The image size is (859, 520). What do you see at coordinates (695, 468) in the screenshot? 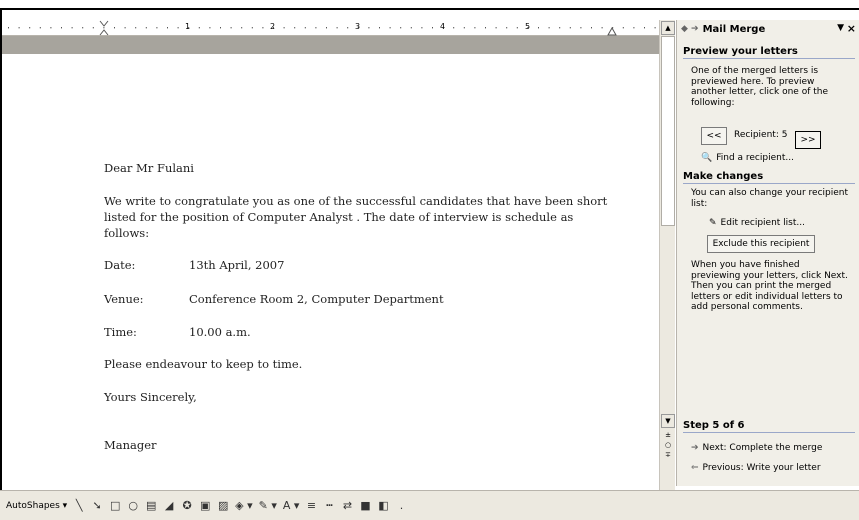
I see `previous-arrow-icon: ⇐` at bounding box center [695, 468].